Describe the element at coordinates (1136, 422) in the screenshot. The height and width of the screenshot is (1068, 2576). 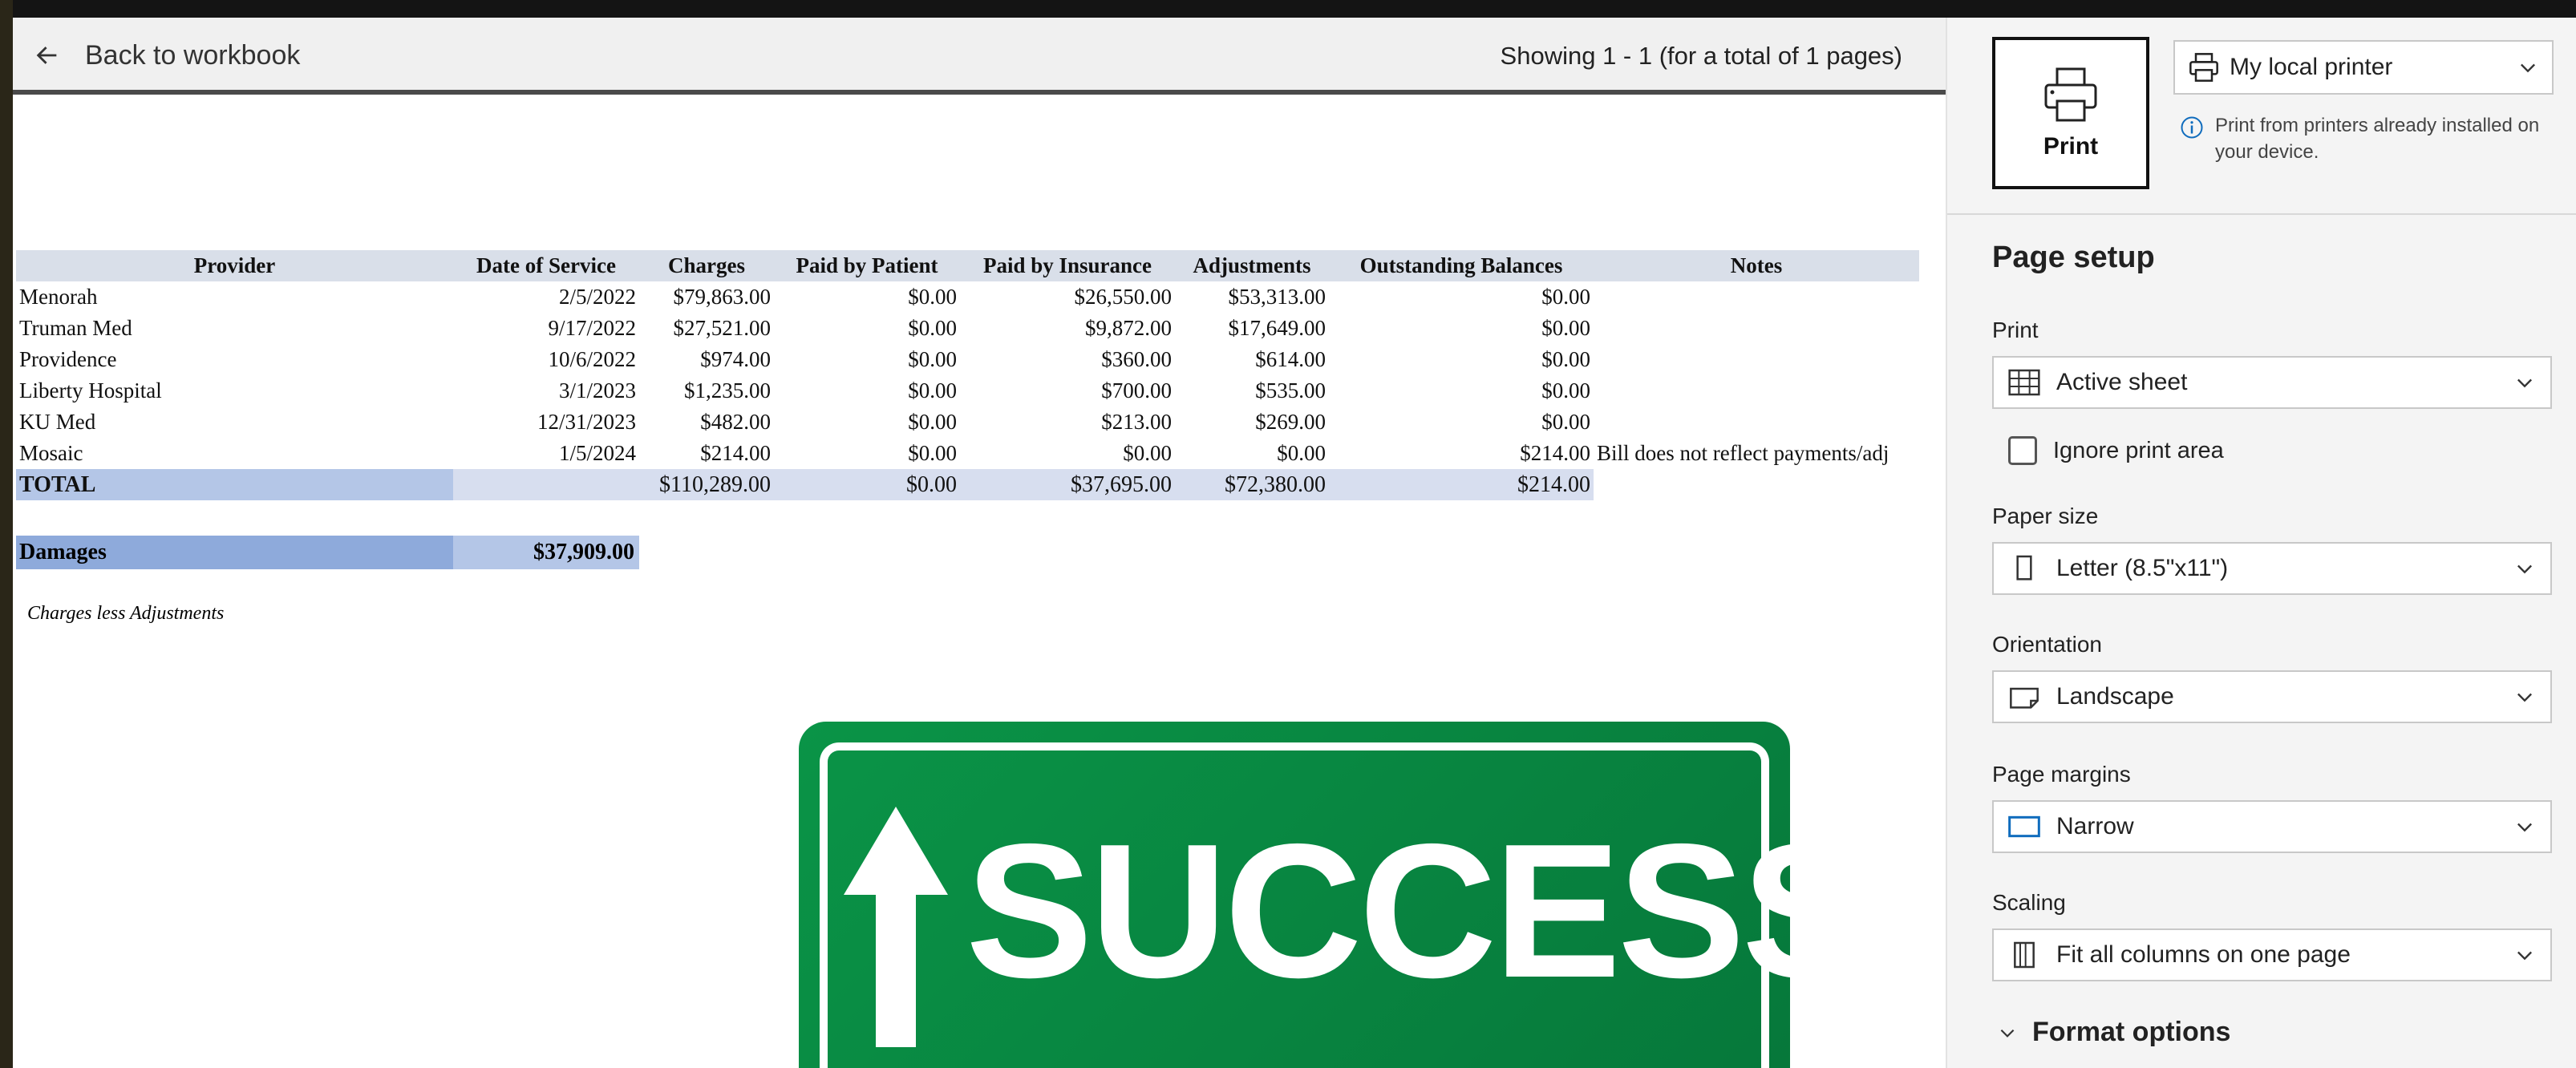
I see `paid-insurance-cell: $213.00` at that location.